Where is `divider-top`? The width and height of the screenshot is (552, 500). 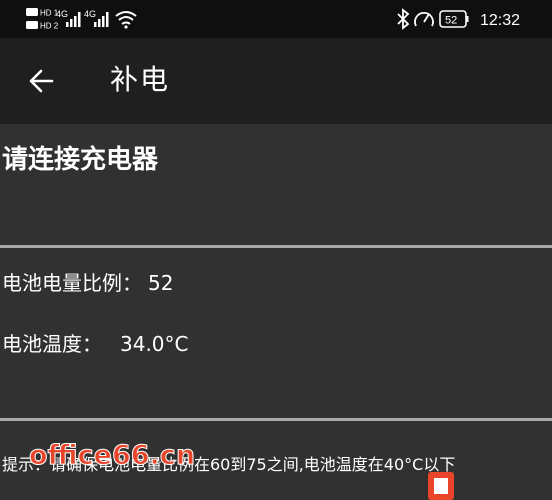 divider-top is located at coordinates (276, 246).